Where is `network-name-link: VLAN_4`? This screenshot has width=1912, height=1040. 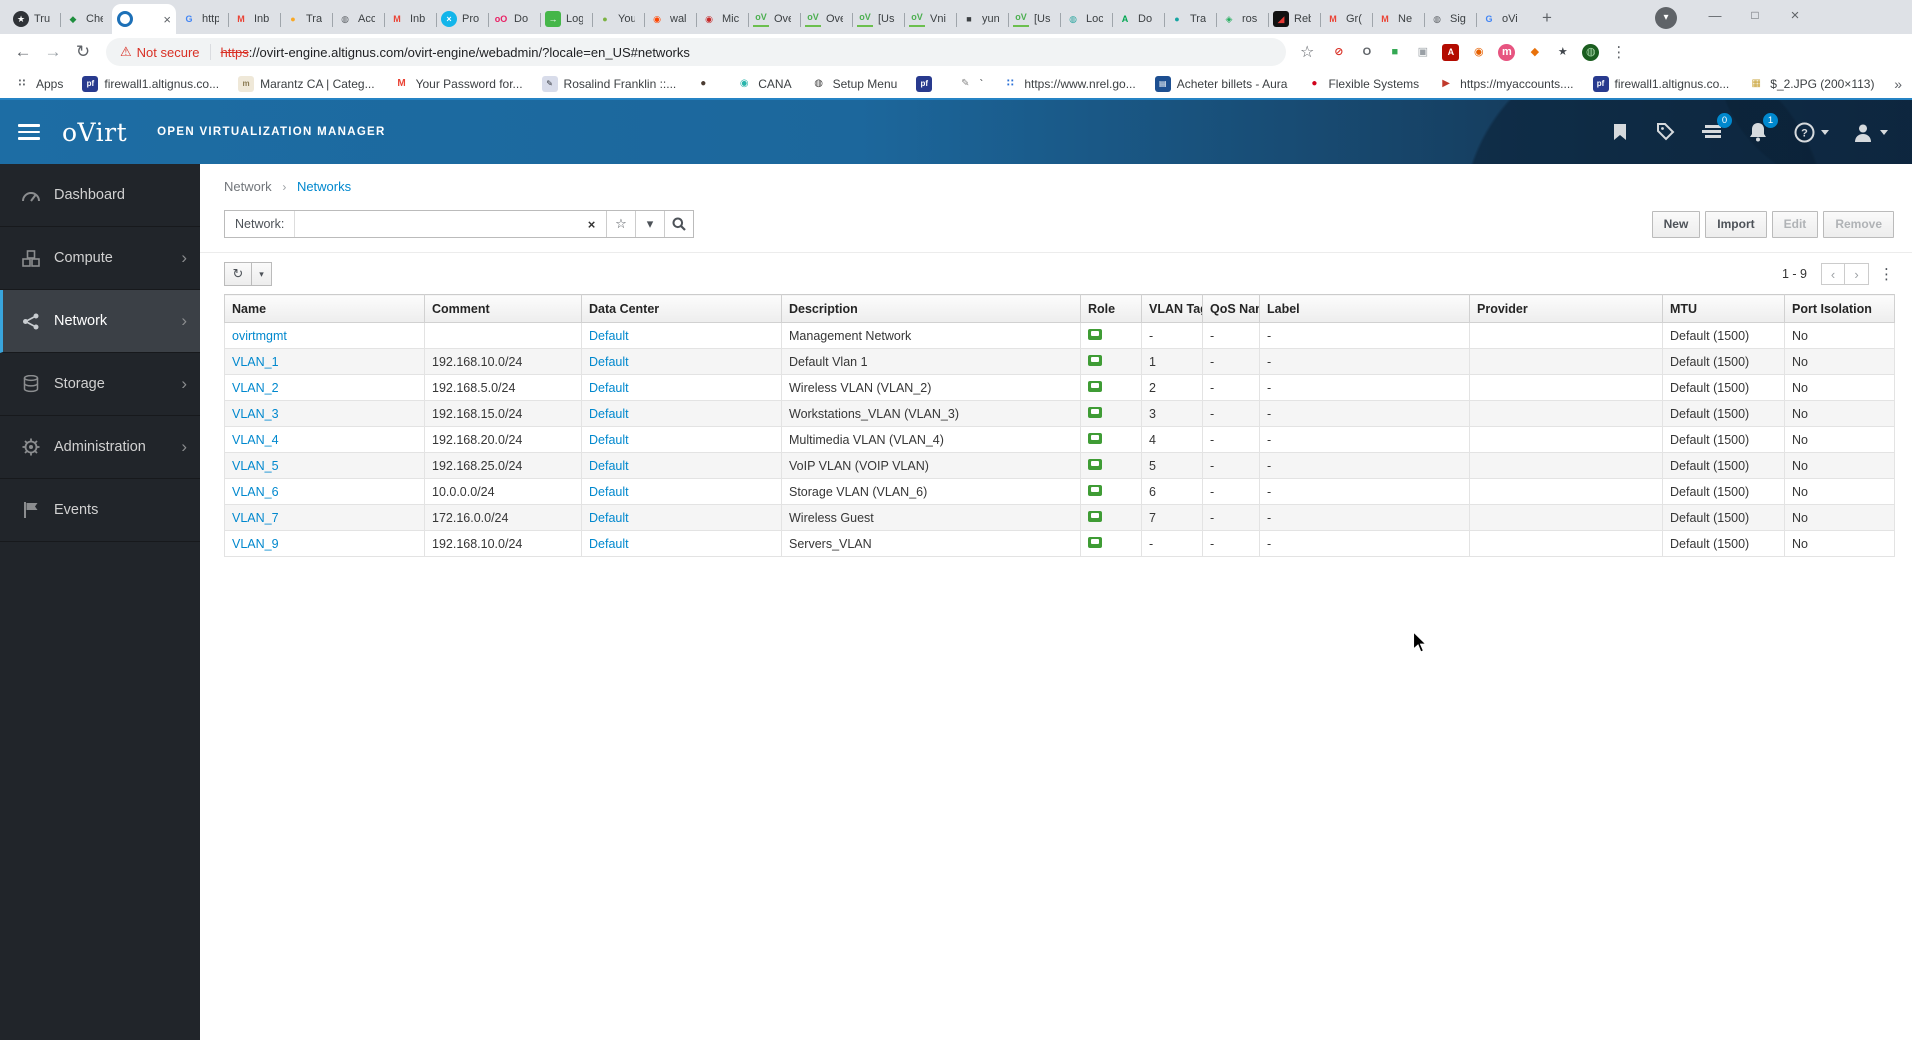 network-name-link: VLAN_4 is located at coordinates (255, 440).